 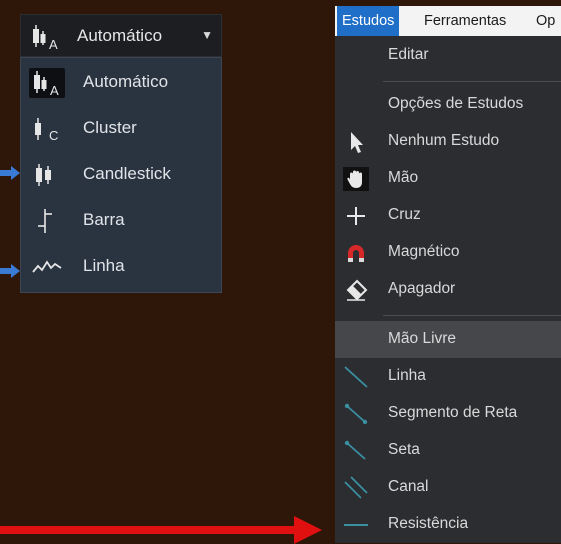 I want to click on menu-item-apagador: Apagador, so click(x=448, y=289).